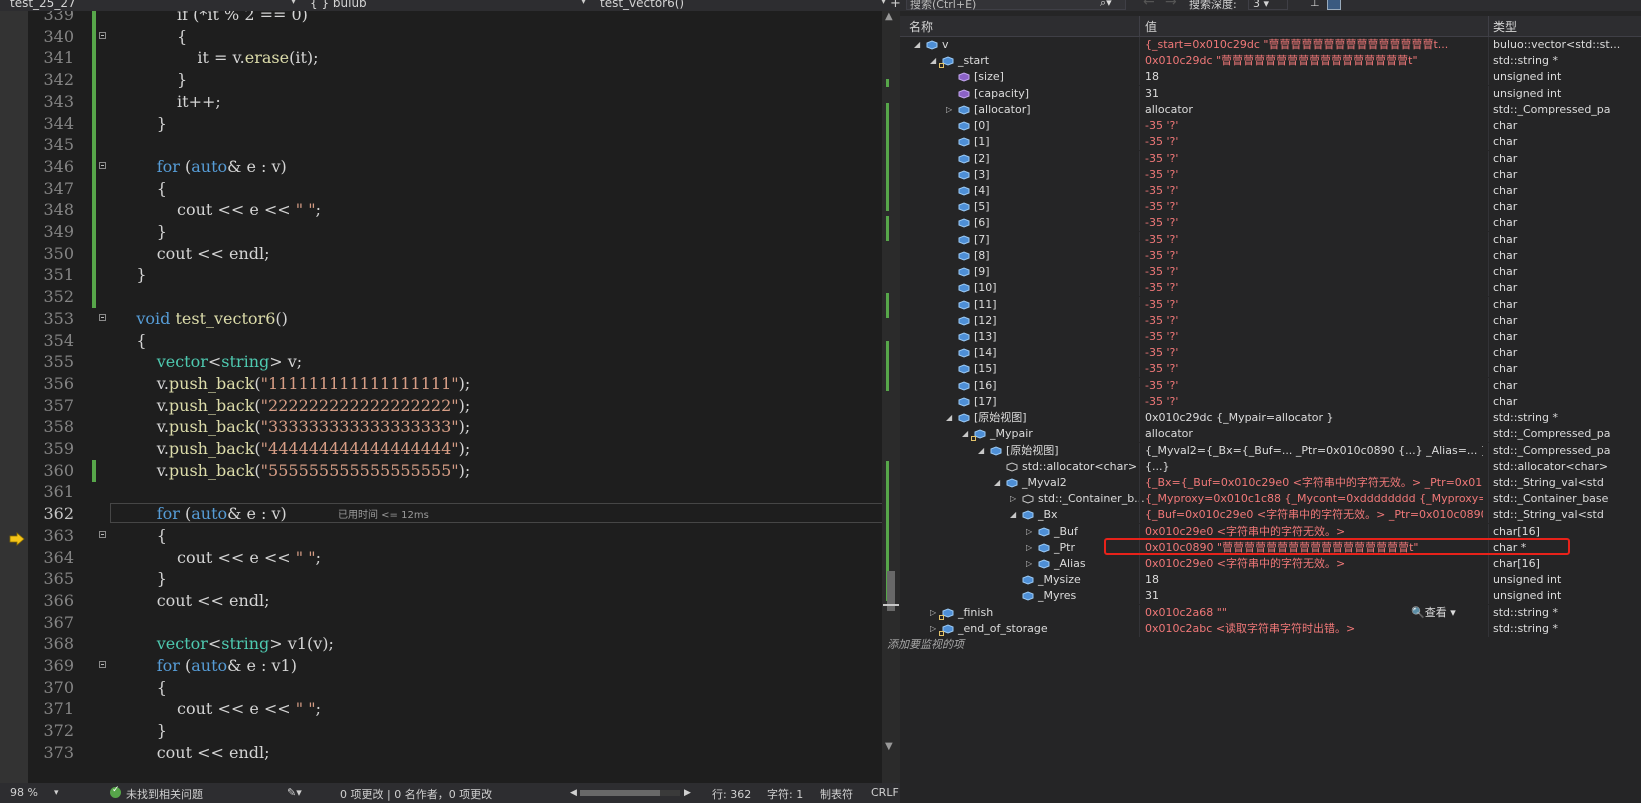  I want to click on issues-status: 未找到相关问题, so click(164, 794).